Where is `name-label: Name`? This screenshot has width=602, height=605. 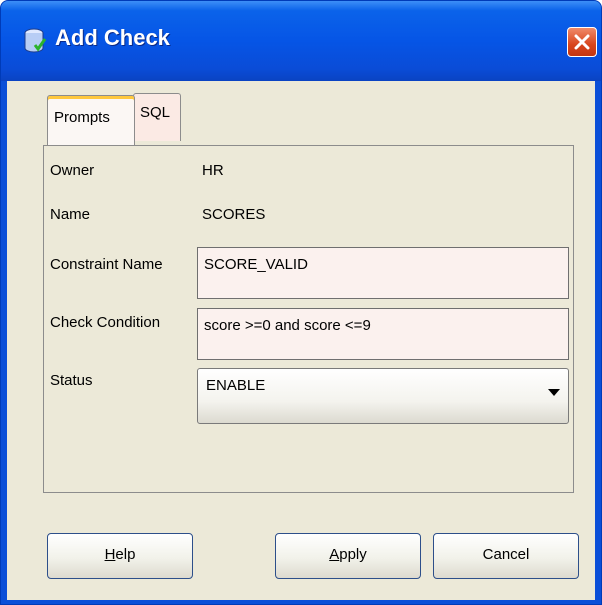 name-label: Name is located at coordinates (70, 214).